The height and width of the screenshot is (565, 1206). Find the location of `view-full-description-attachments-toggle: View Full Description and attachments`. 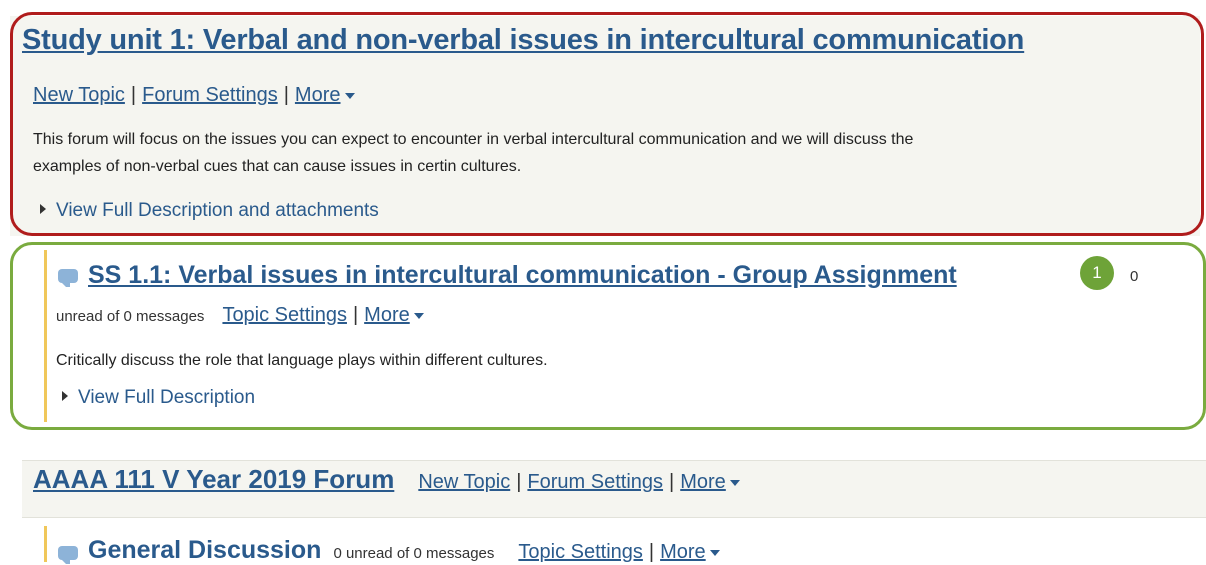

view-full-description-attachments-toggle: View Full Description and attachments is located at coordinates (209, 211).